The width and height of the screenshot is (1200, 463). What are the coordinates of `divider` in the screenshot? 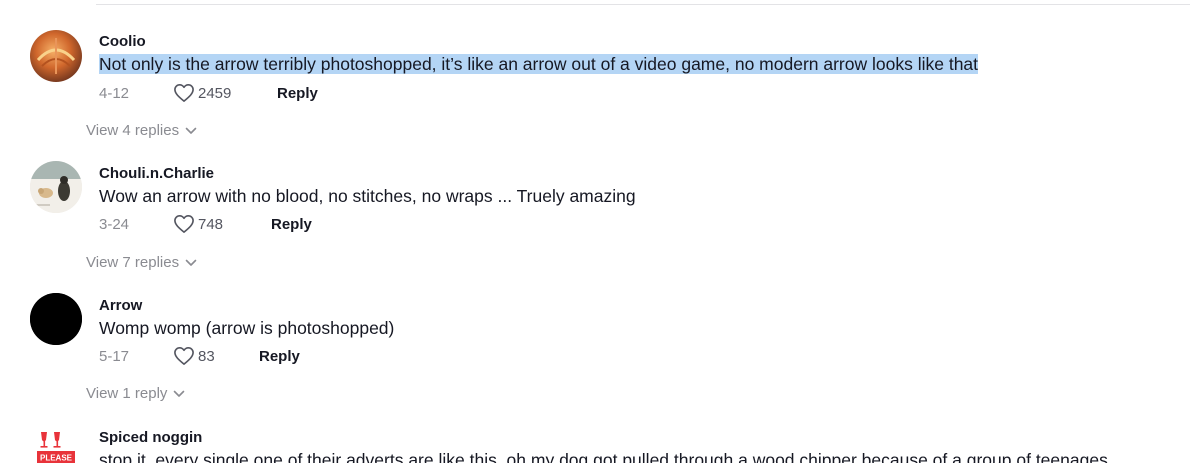 It's located at (643, 4).